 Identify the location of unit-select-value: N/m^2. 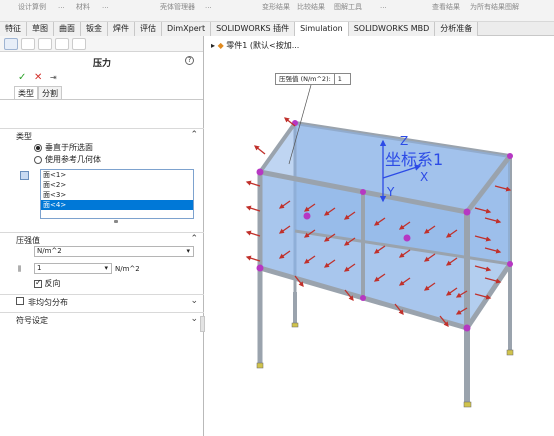
(49, 251).